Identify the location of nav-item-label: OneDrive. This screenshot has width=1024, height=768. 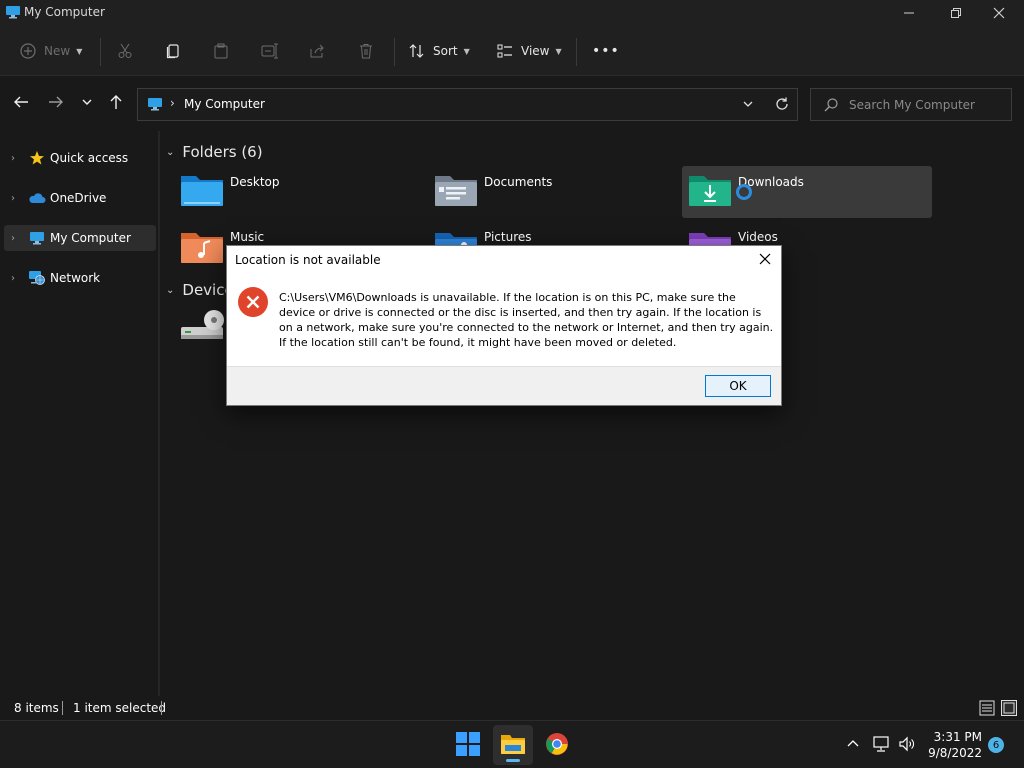
(78, 198).